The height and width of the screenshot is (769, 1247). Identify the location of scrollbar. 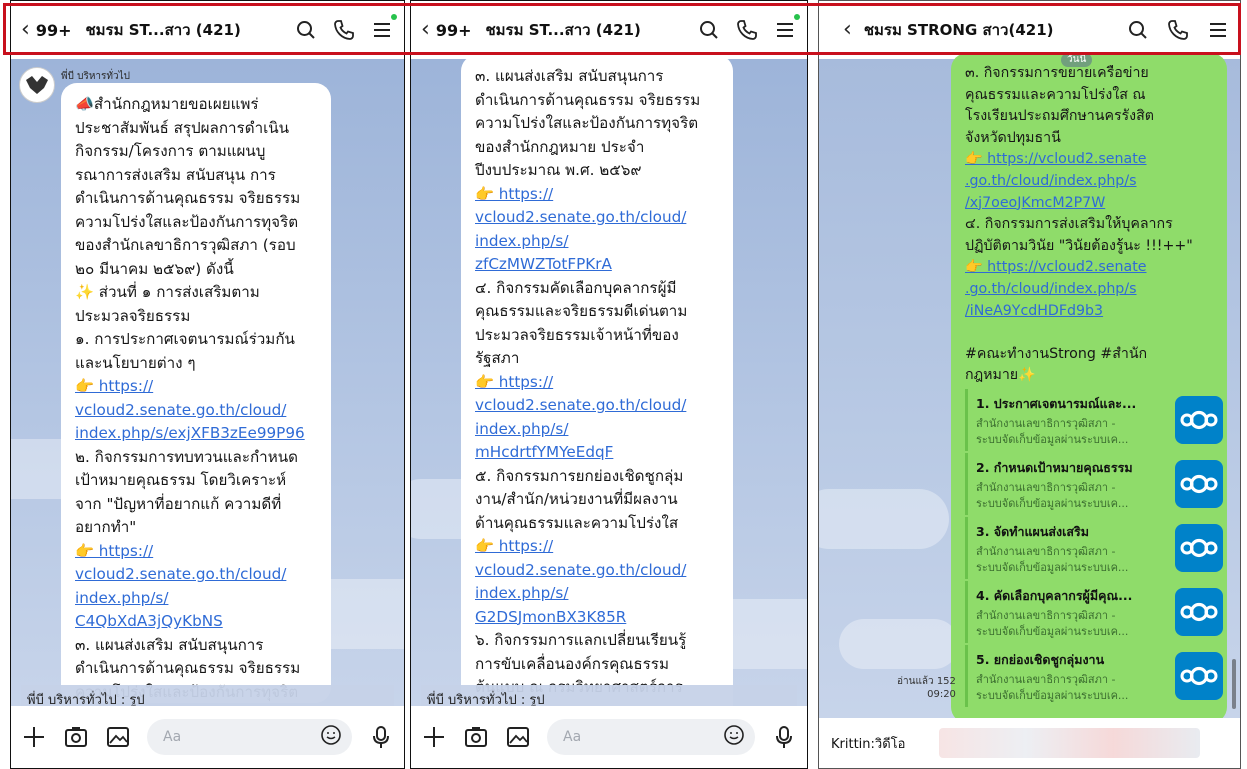
(1234, 684).